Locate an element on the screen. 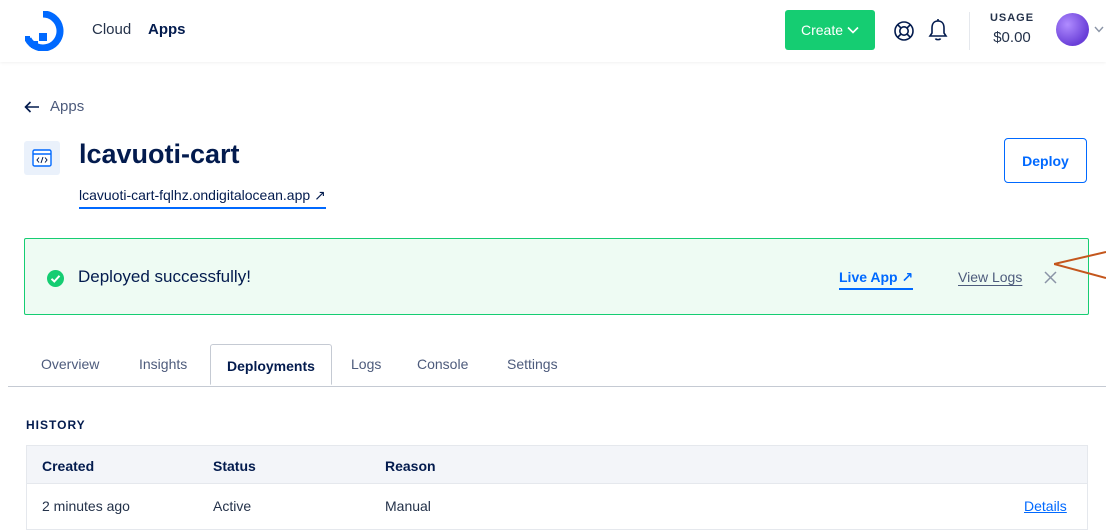 The width and height of the screenshot is (1106, 530). digitalocean-logo-icon is located at coordinates (43, 31).